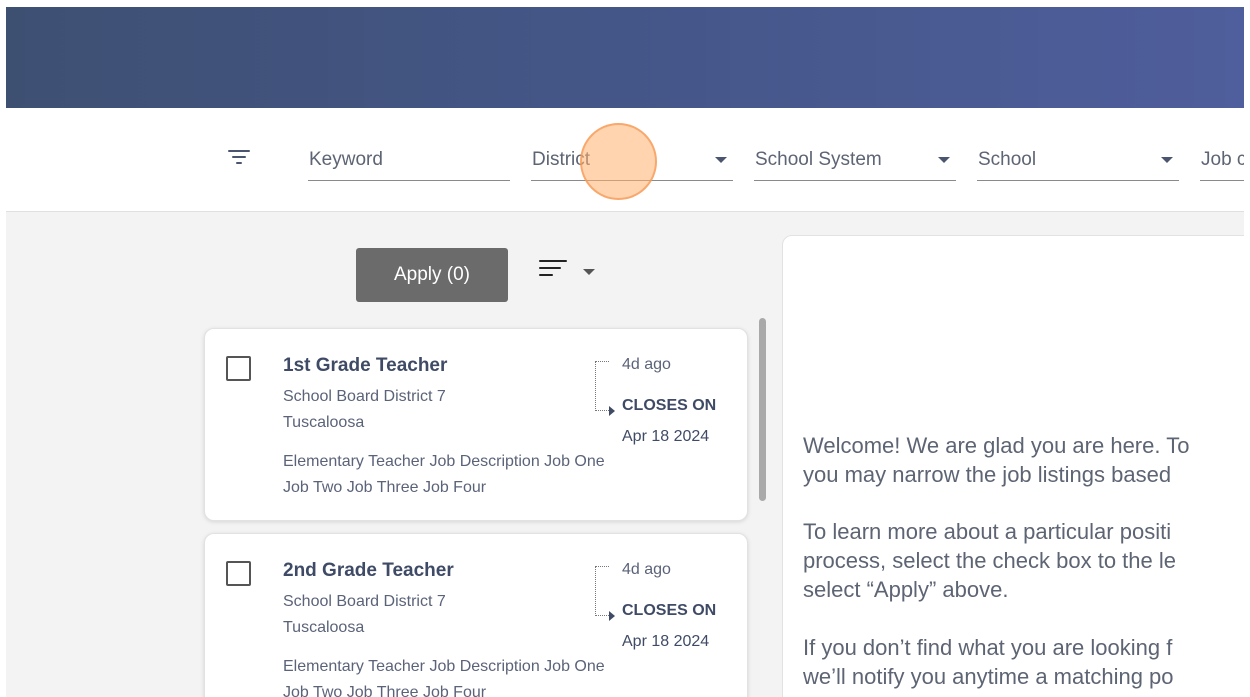 The width and height of the screenshot is (1250, 697). Describe the element at coordinates (561, 159) in the screenshot. I see `district-label: District` at that location.